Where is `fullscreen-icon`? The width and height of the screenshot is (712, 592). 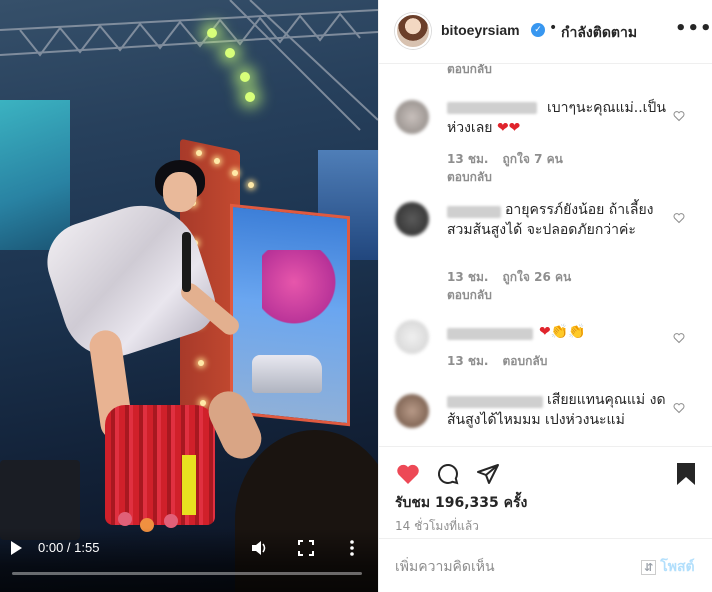 fullscreen-icon is located at coordinates (306, 548).